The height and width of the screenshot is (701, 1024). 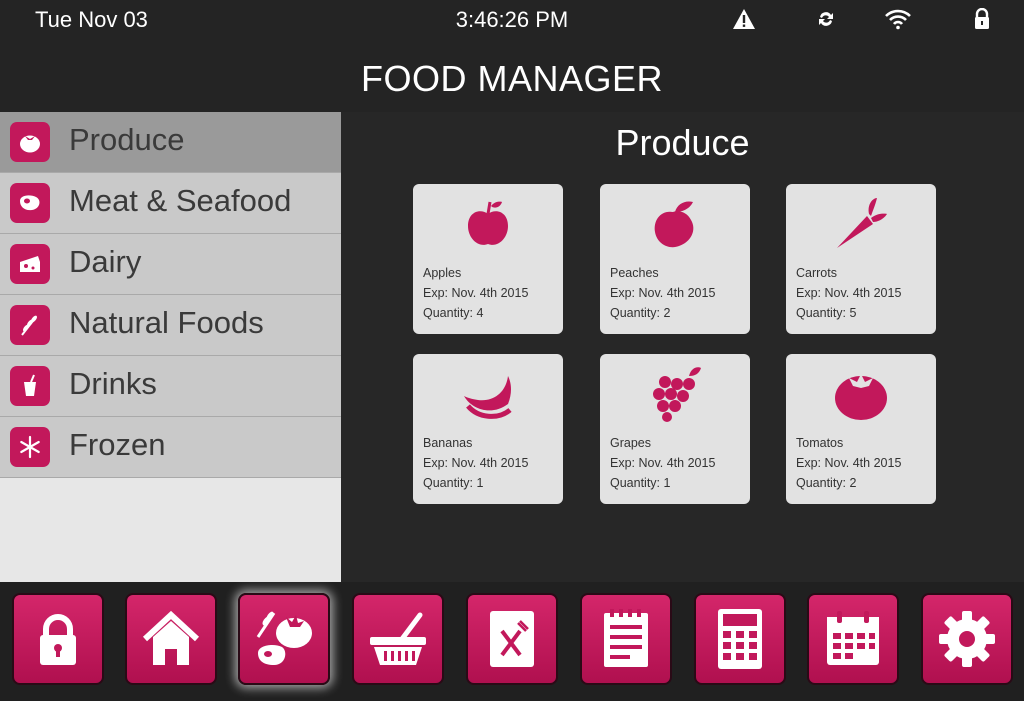 I want to click on home-icon, so click(x=171, y=637).